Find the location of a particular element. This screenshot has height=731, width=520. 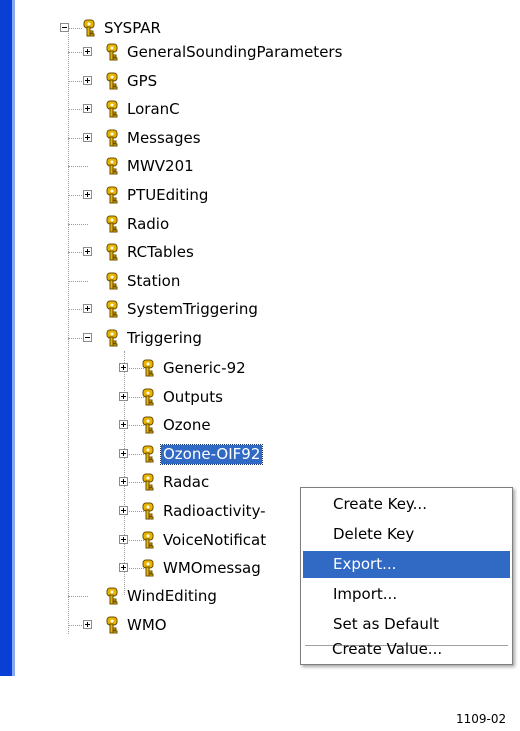

tree-node-radac: Radac is located at coordinates (165, 482).